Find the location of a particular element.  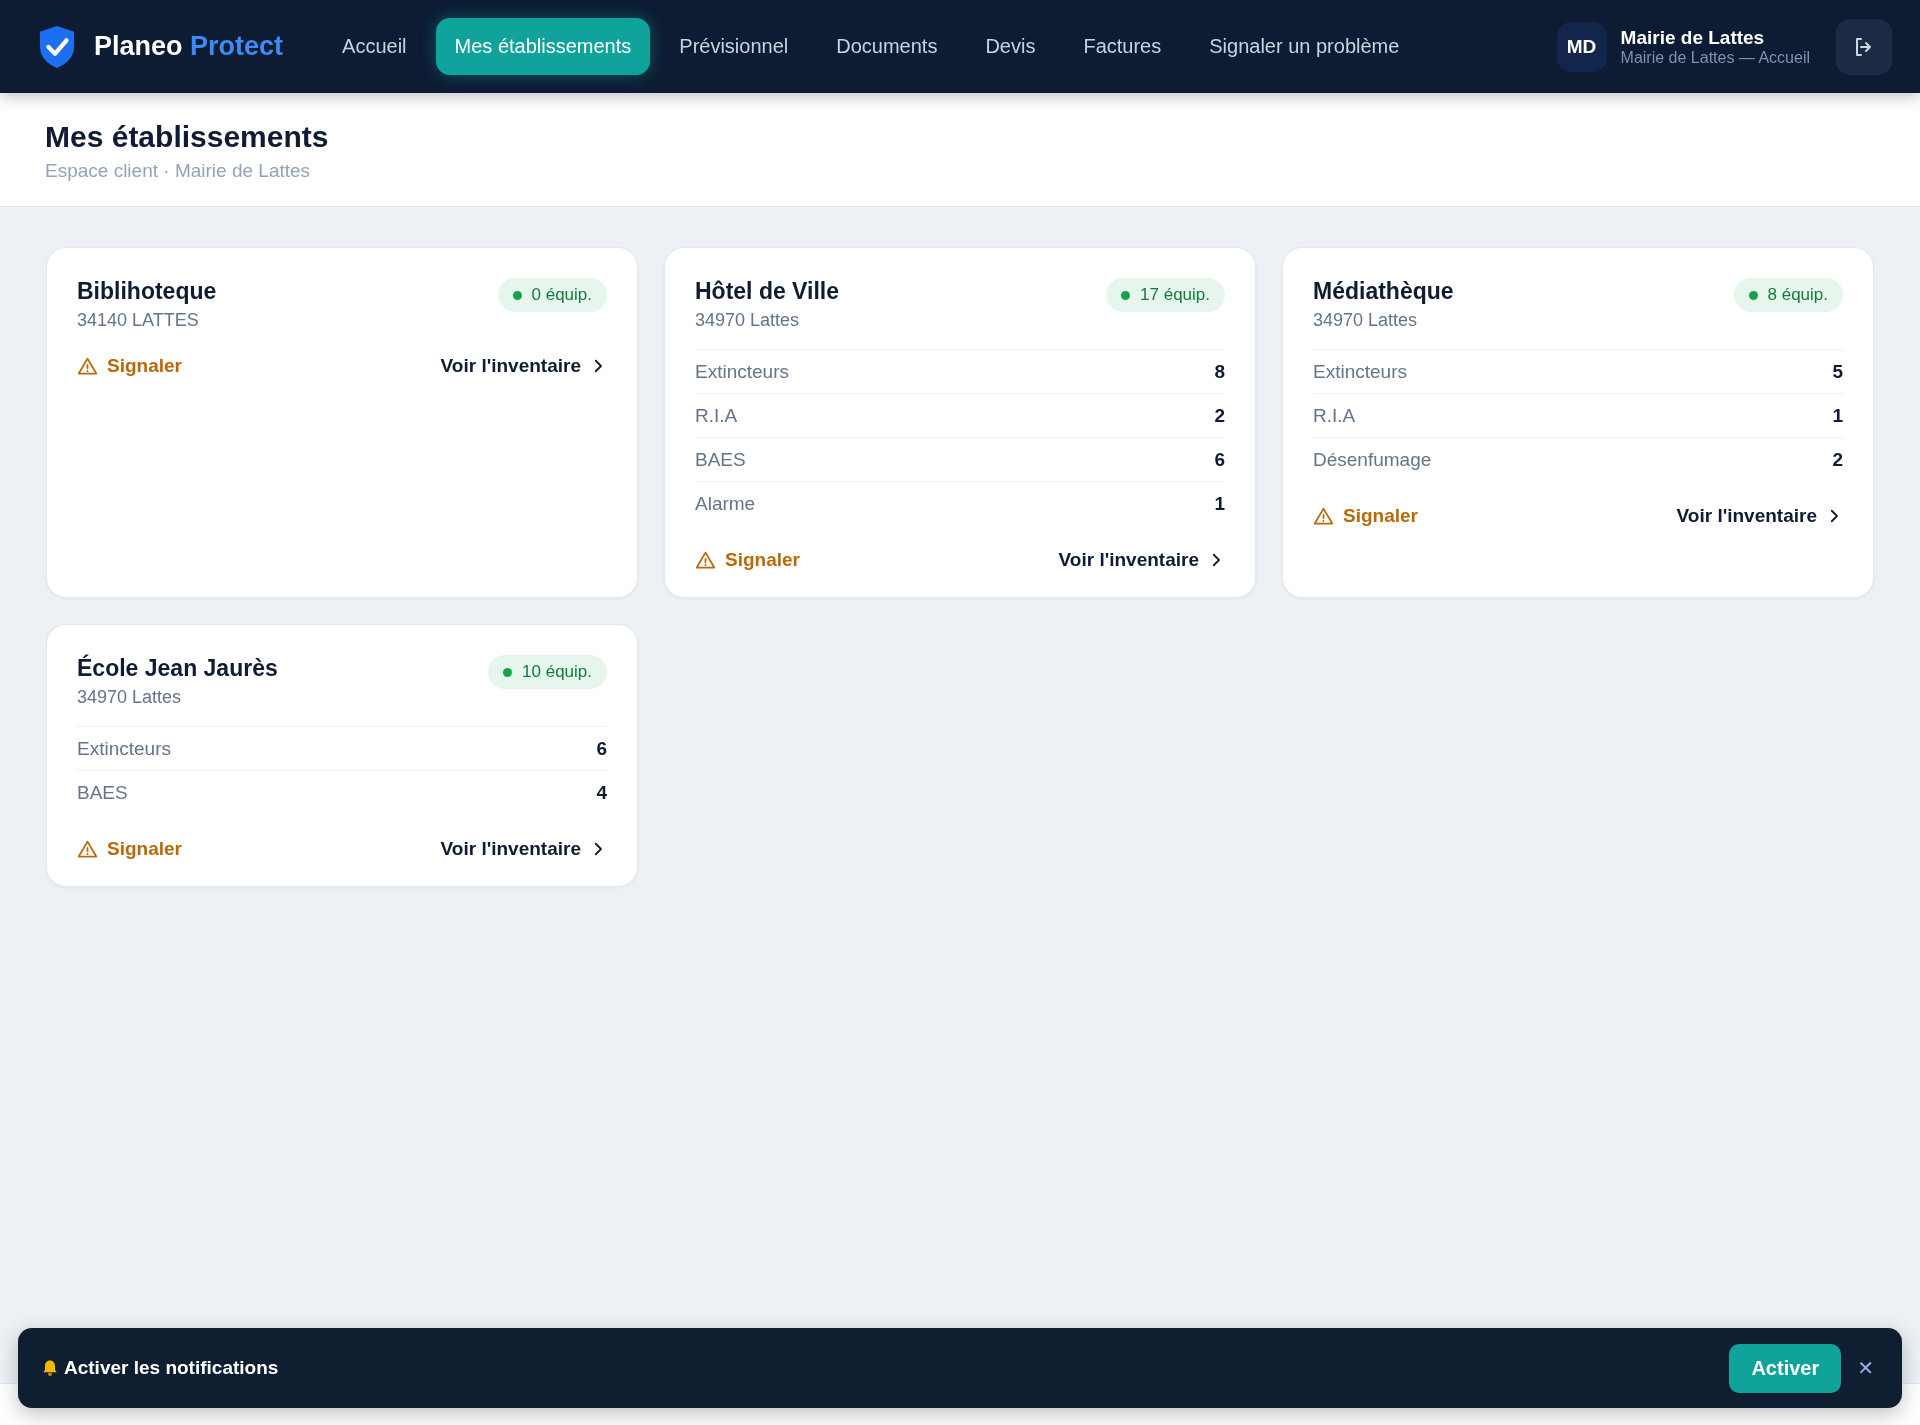

close-button: ✕ is located at coordinates (1865, 1368).